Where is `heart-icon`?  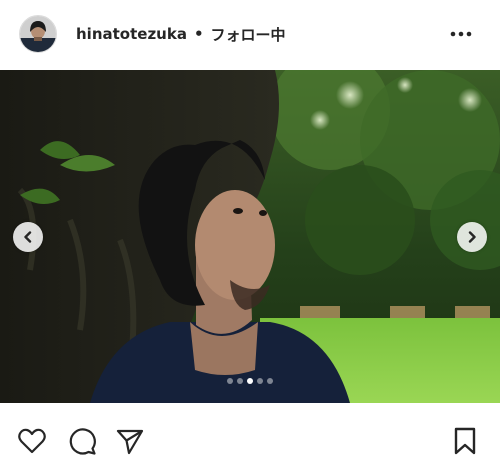
heart-icon is located at coordinates (32, 441).